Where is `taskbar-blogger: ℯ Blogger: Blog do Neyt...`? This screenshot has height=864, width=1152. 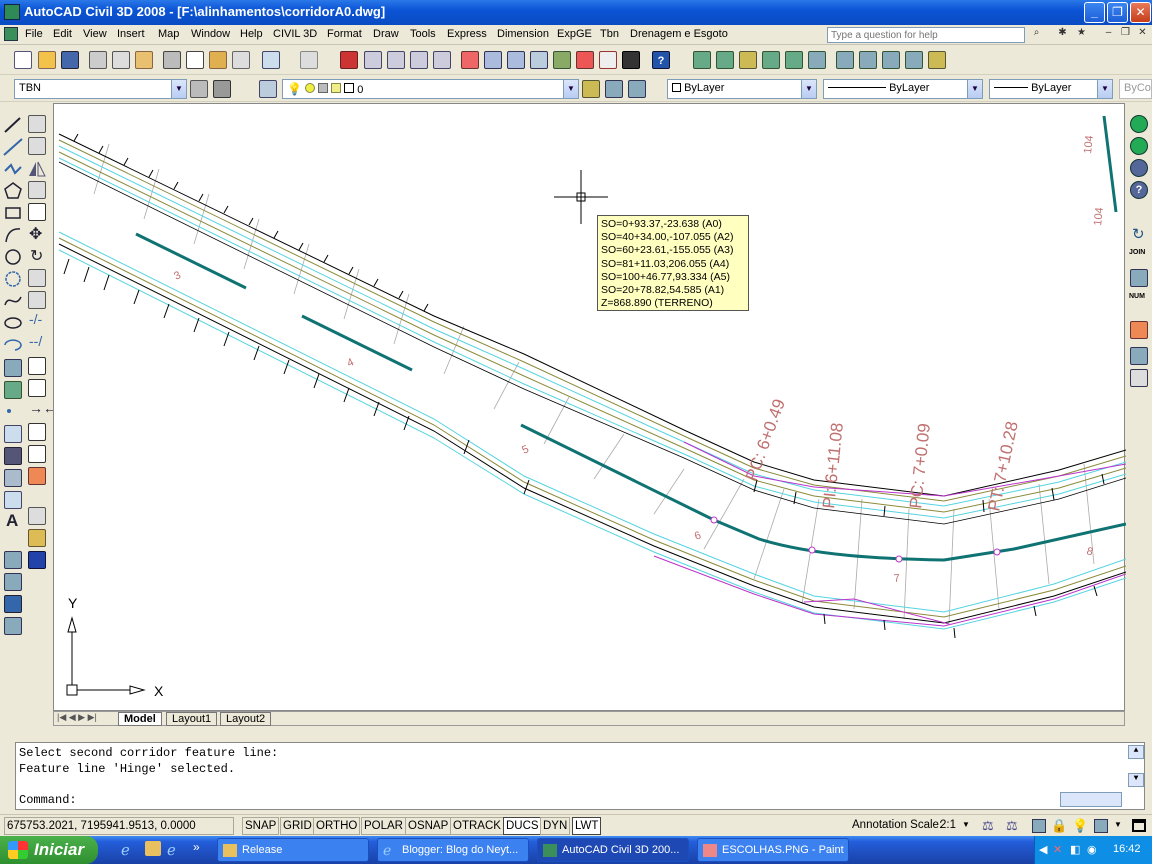
taskbar-blogger: ℯ Blogger: Blog do Neyt... is located at coordinates (453, 850).